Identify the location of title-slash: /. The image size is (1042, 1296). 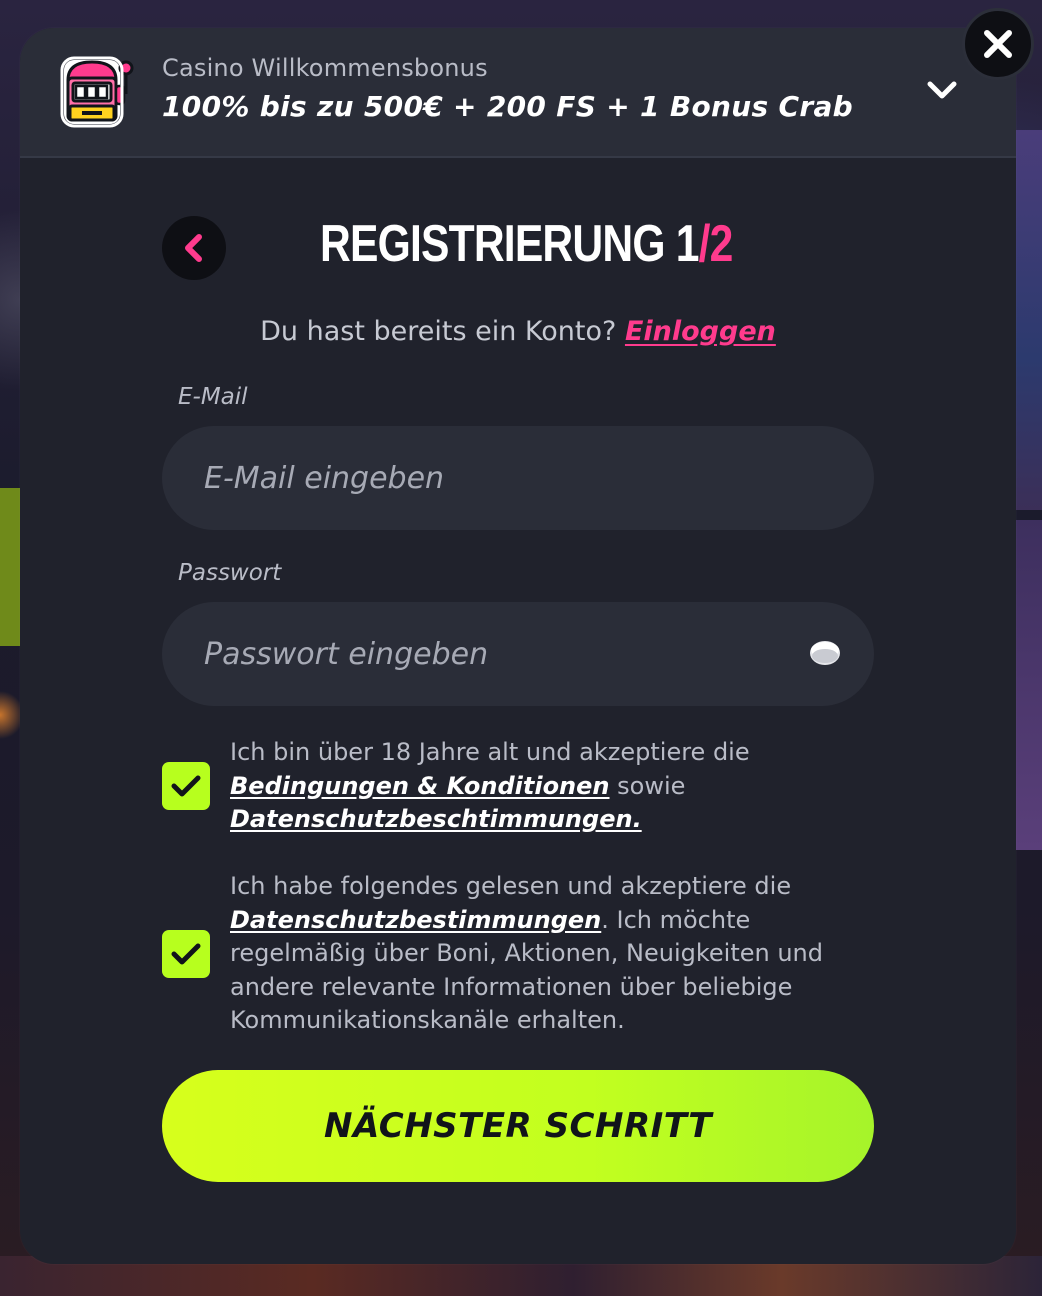
(704, 244).